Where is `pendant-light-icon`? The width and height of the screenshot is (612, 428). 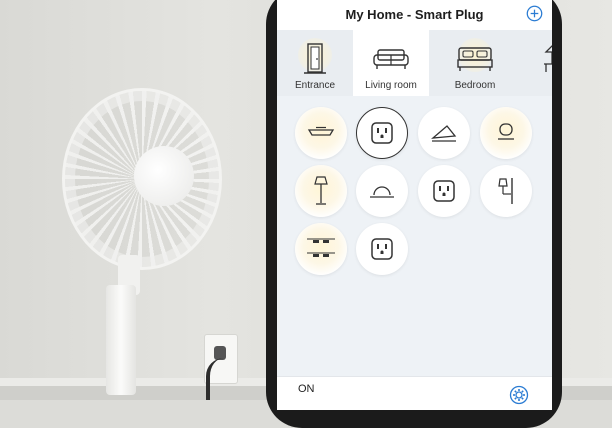 pendant-light-icon is located at coordinates (506, 131).